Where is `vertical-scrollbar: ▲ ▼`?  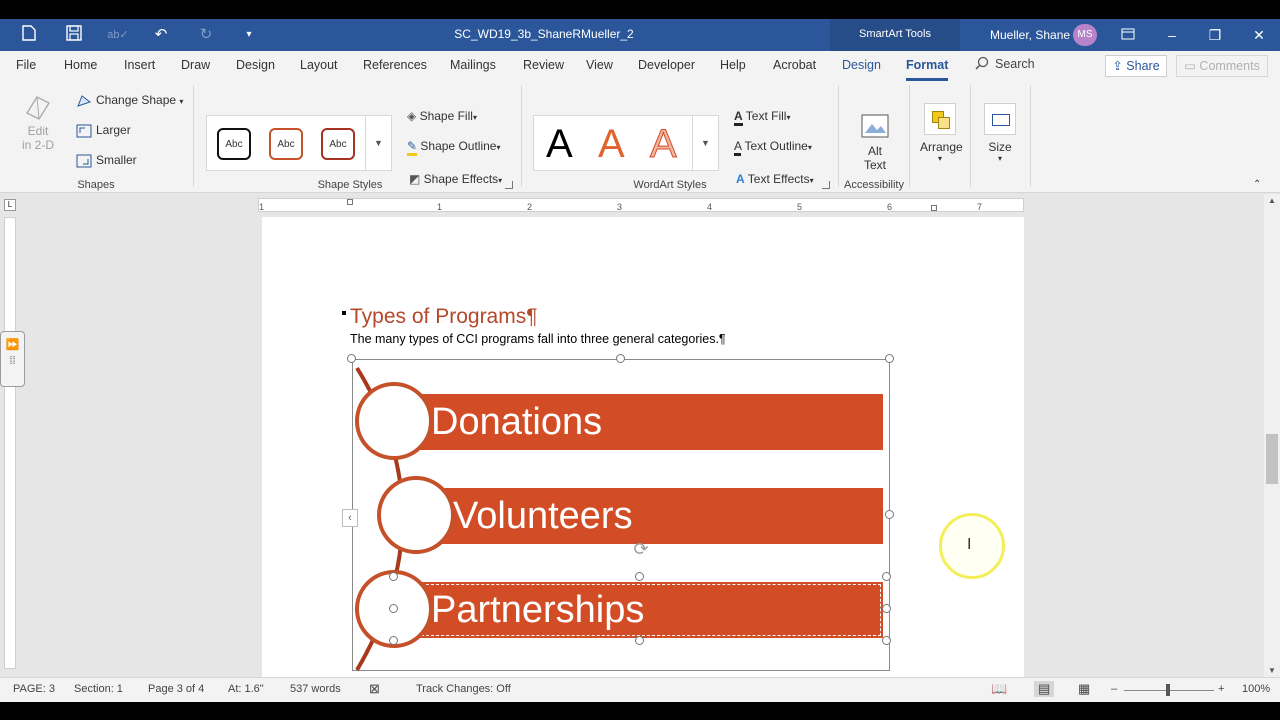 vertical-scrollbar: ▲ ▼ is located at coordinates (1272, 435).